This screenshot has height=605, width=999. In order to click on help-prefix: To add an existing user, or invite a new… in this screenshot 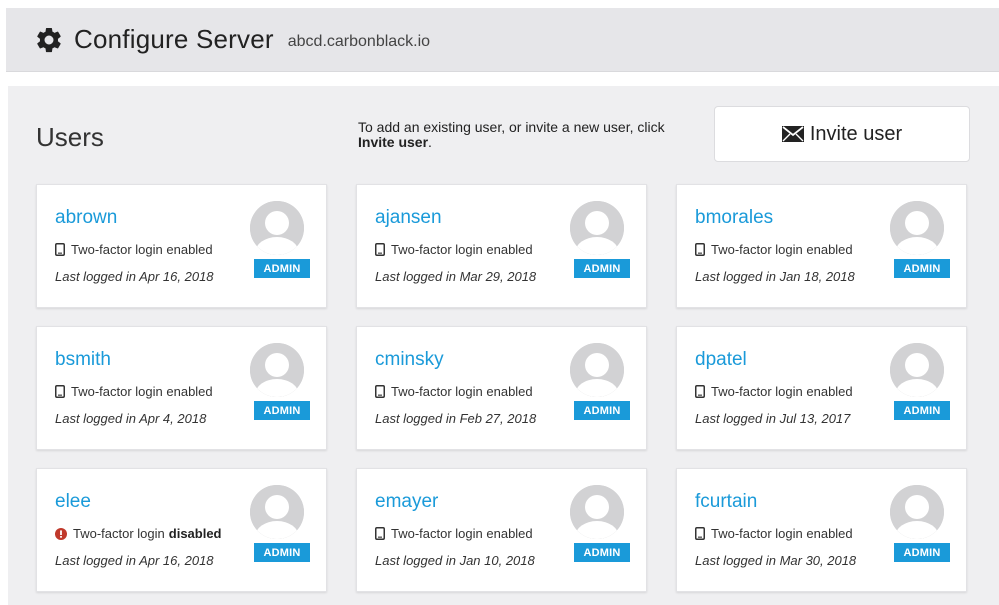, I will do `click(511, 127)`.